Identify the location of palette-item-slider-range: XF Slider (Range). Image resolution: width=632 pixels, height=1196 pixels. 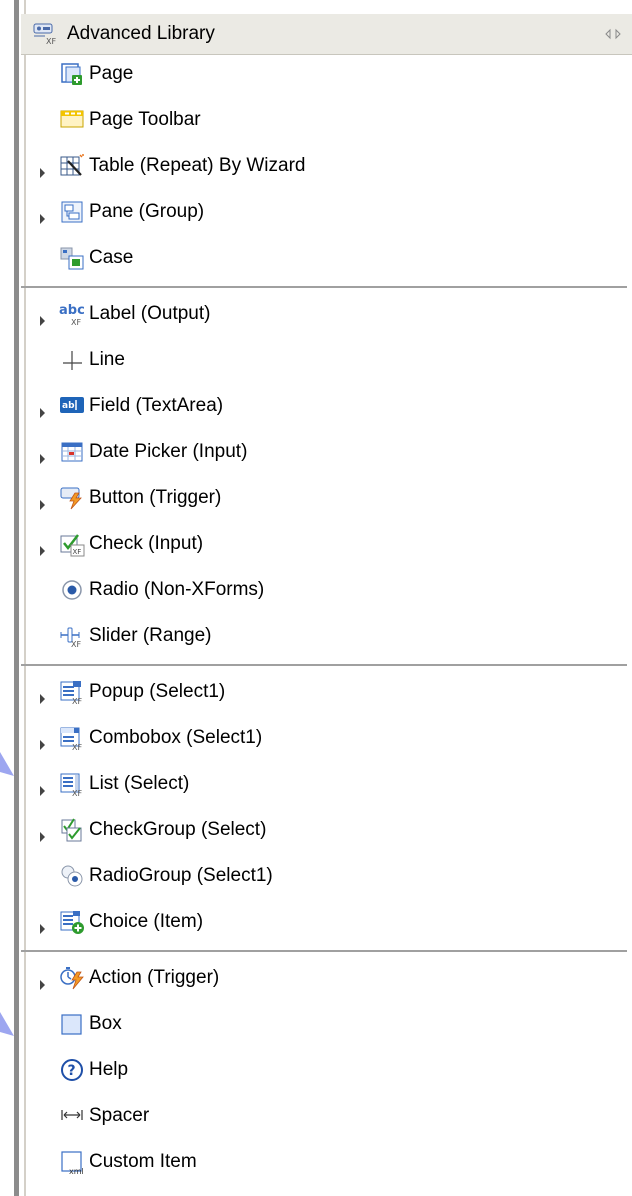
(324, 636).